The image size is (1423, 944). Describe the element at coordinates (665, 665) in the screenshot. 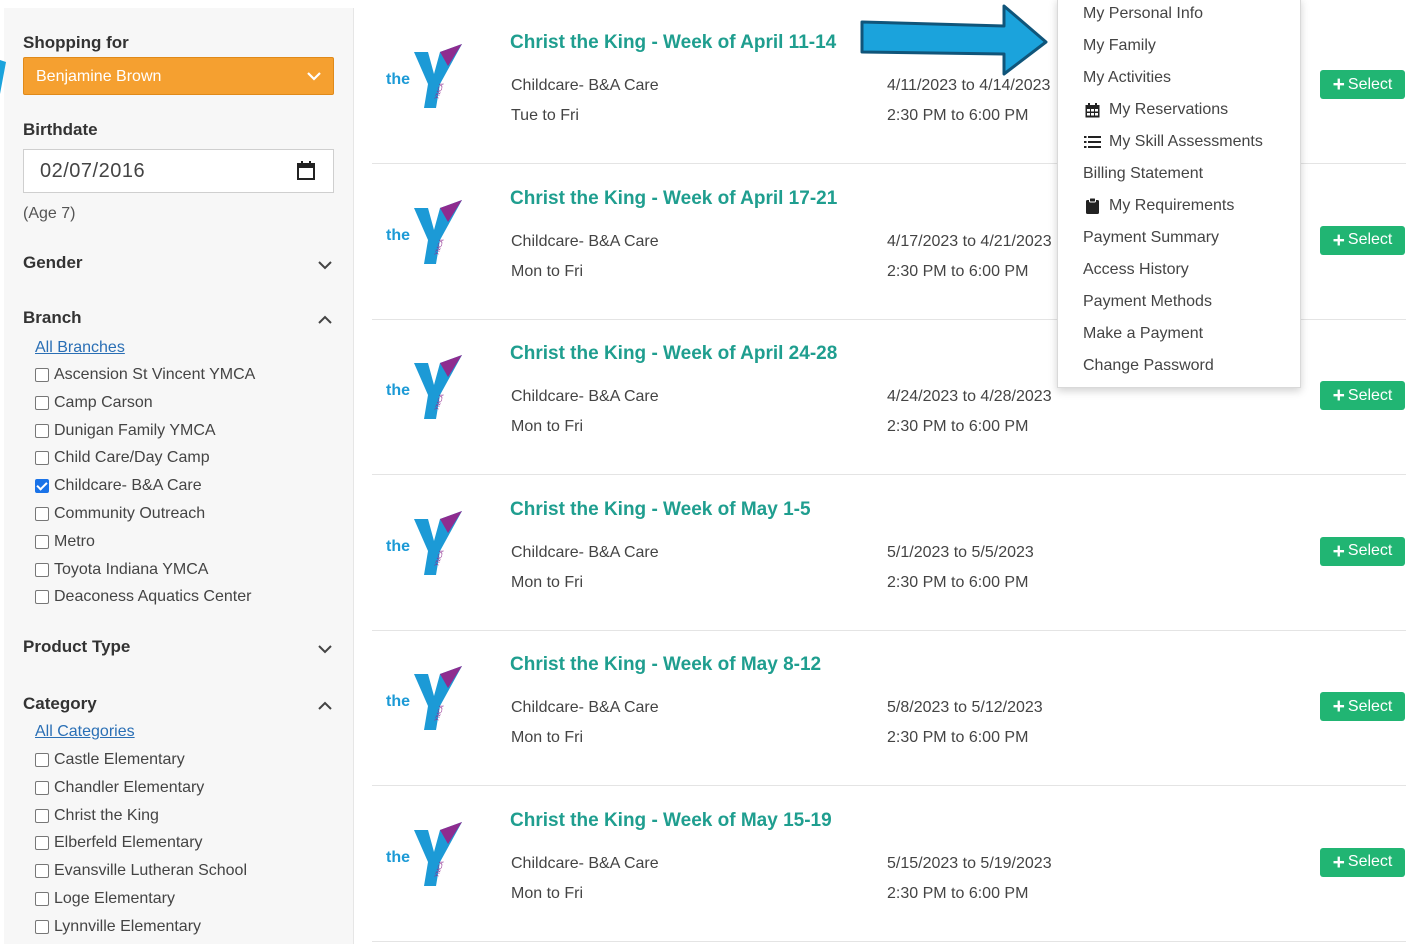

I see `program-title: Christ the King - Week of May 8-12` at that location.